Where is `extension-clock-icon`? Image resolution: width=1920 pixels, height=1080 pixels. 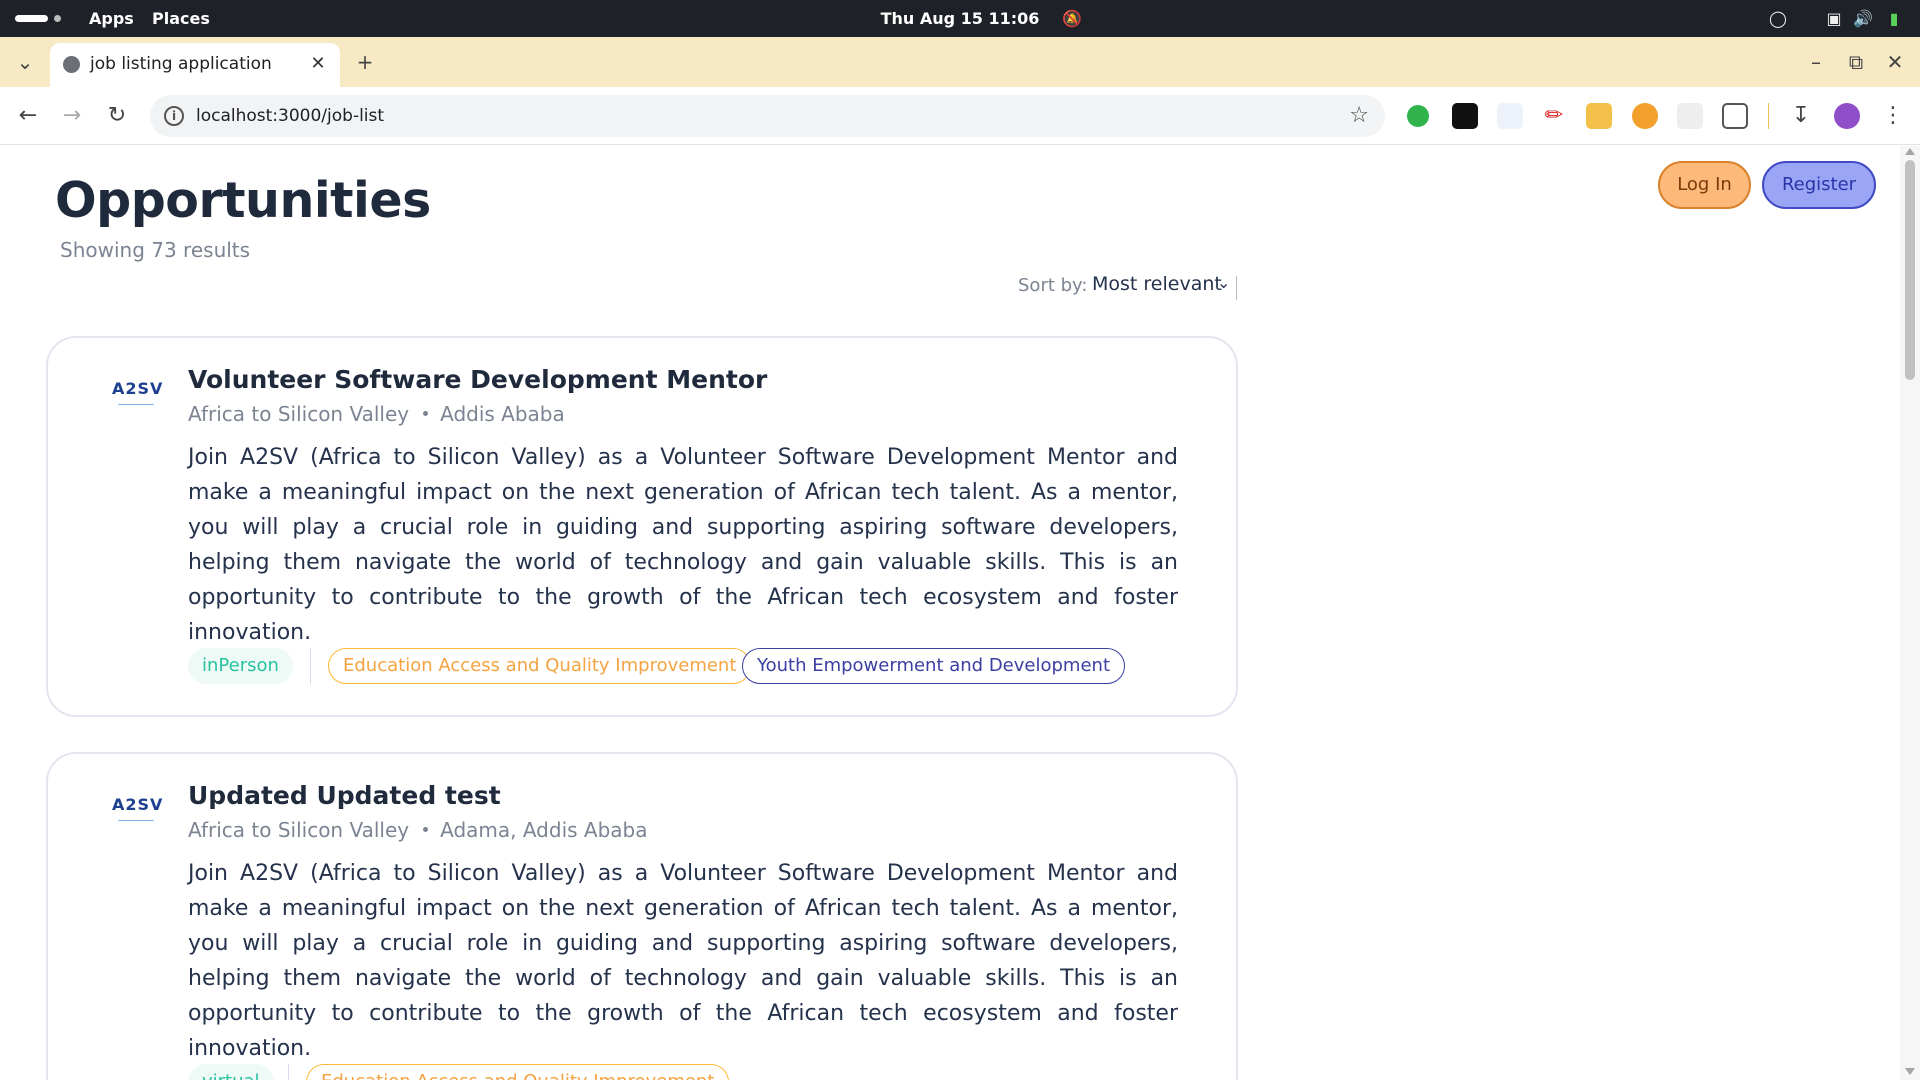
extension-clock-icon is located at coordinates (1645, 116).